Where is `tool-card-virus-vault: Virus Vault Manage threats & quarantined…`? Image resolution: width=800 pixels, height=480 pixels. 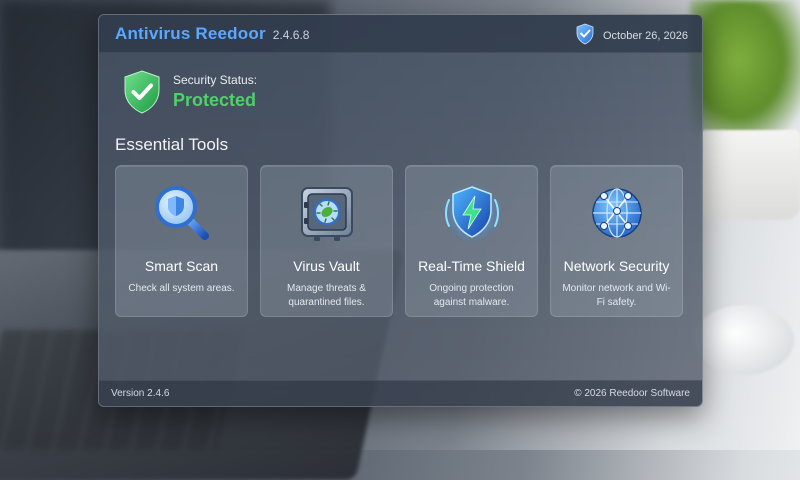 tool-card-virus-vault: Virus Vault Manage threats & quarantined… is located at coordinates (326, 241).